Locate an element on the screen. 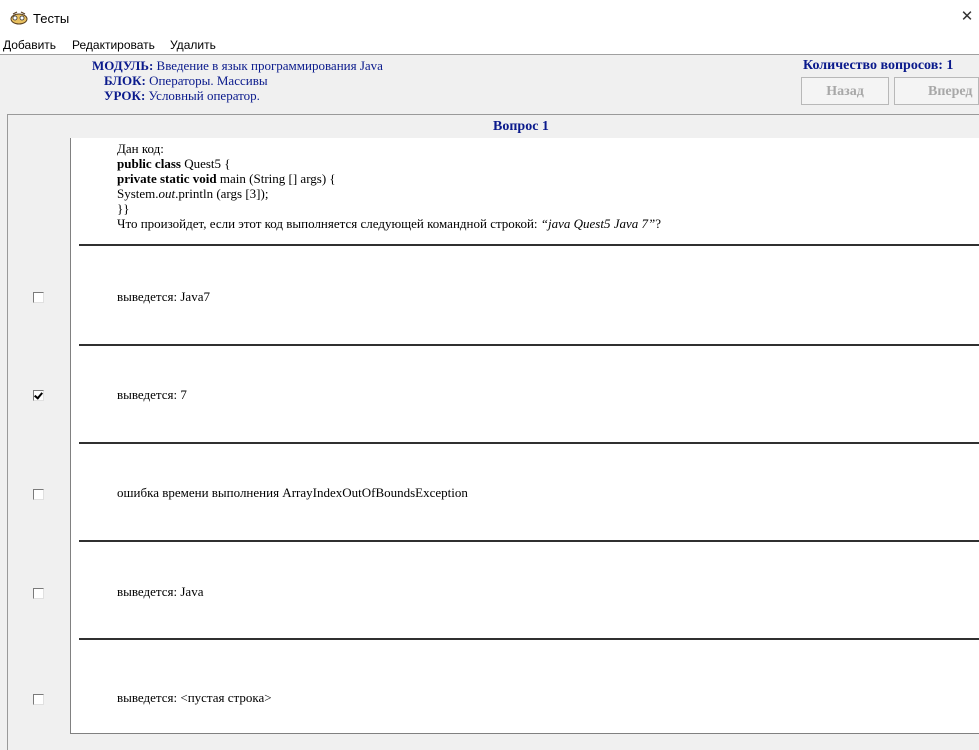 The width and height of the screenshot is (979, 750). block-row: БЛОК: Операторы. Массивы is located at coordinates (186, 80).